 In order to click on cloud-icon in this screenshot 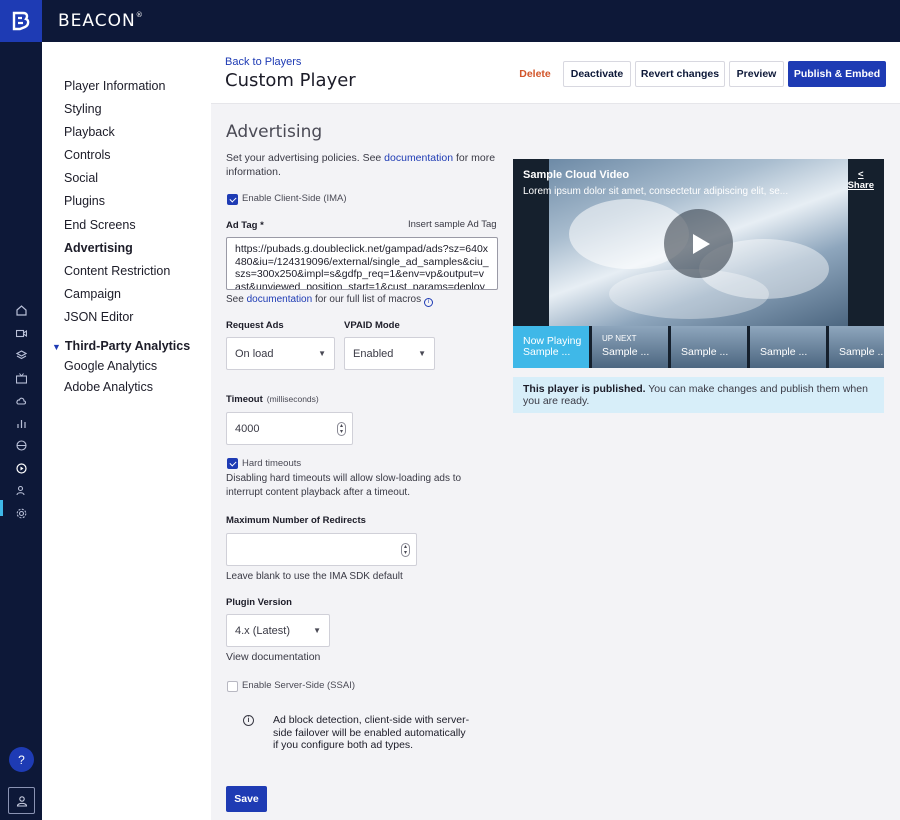, I will do `click(21, 400)`.